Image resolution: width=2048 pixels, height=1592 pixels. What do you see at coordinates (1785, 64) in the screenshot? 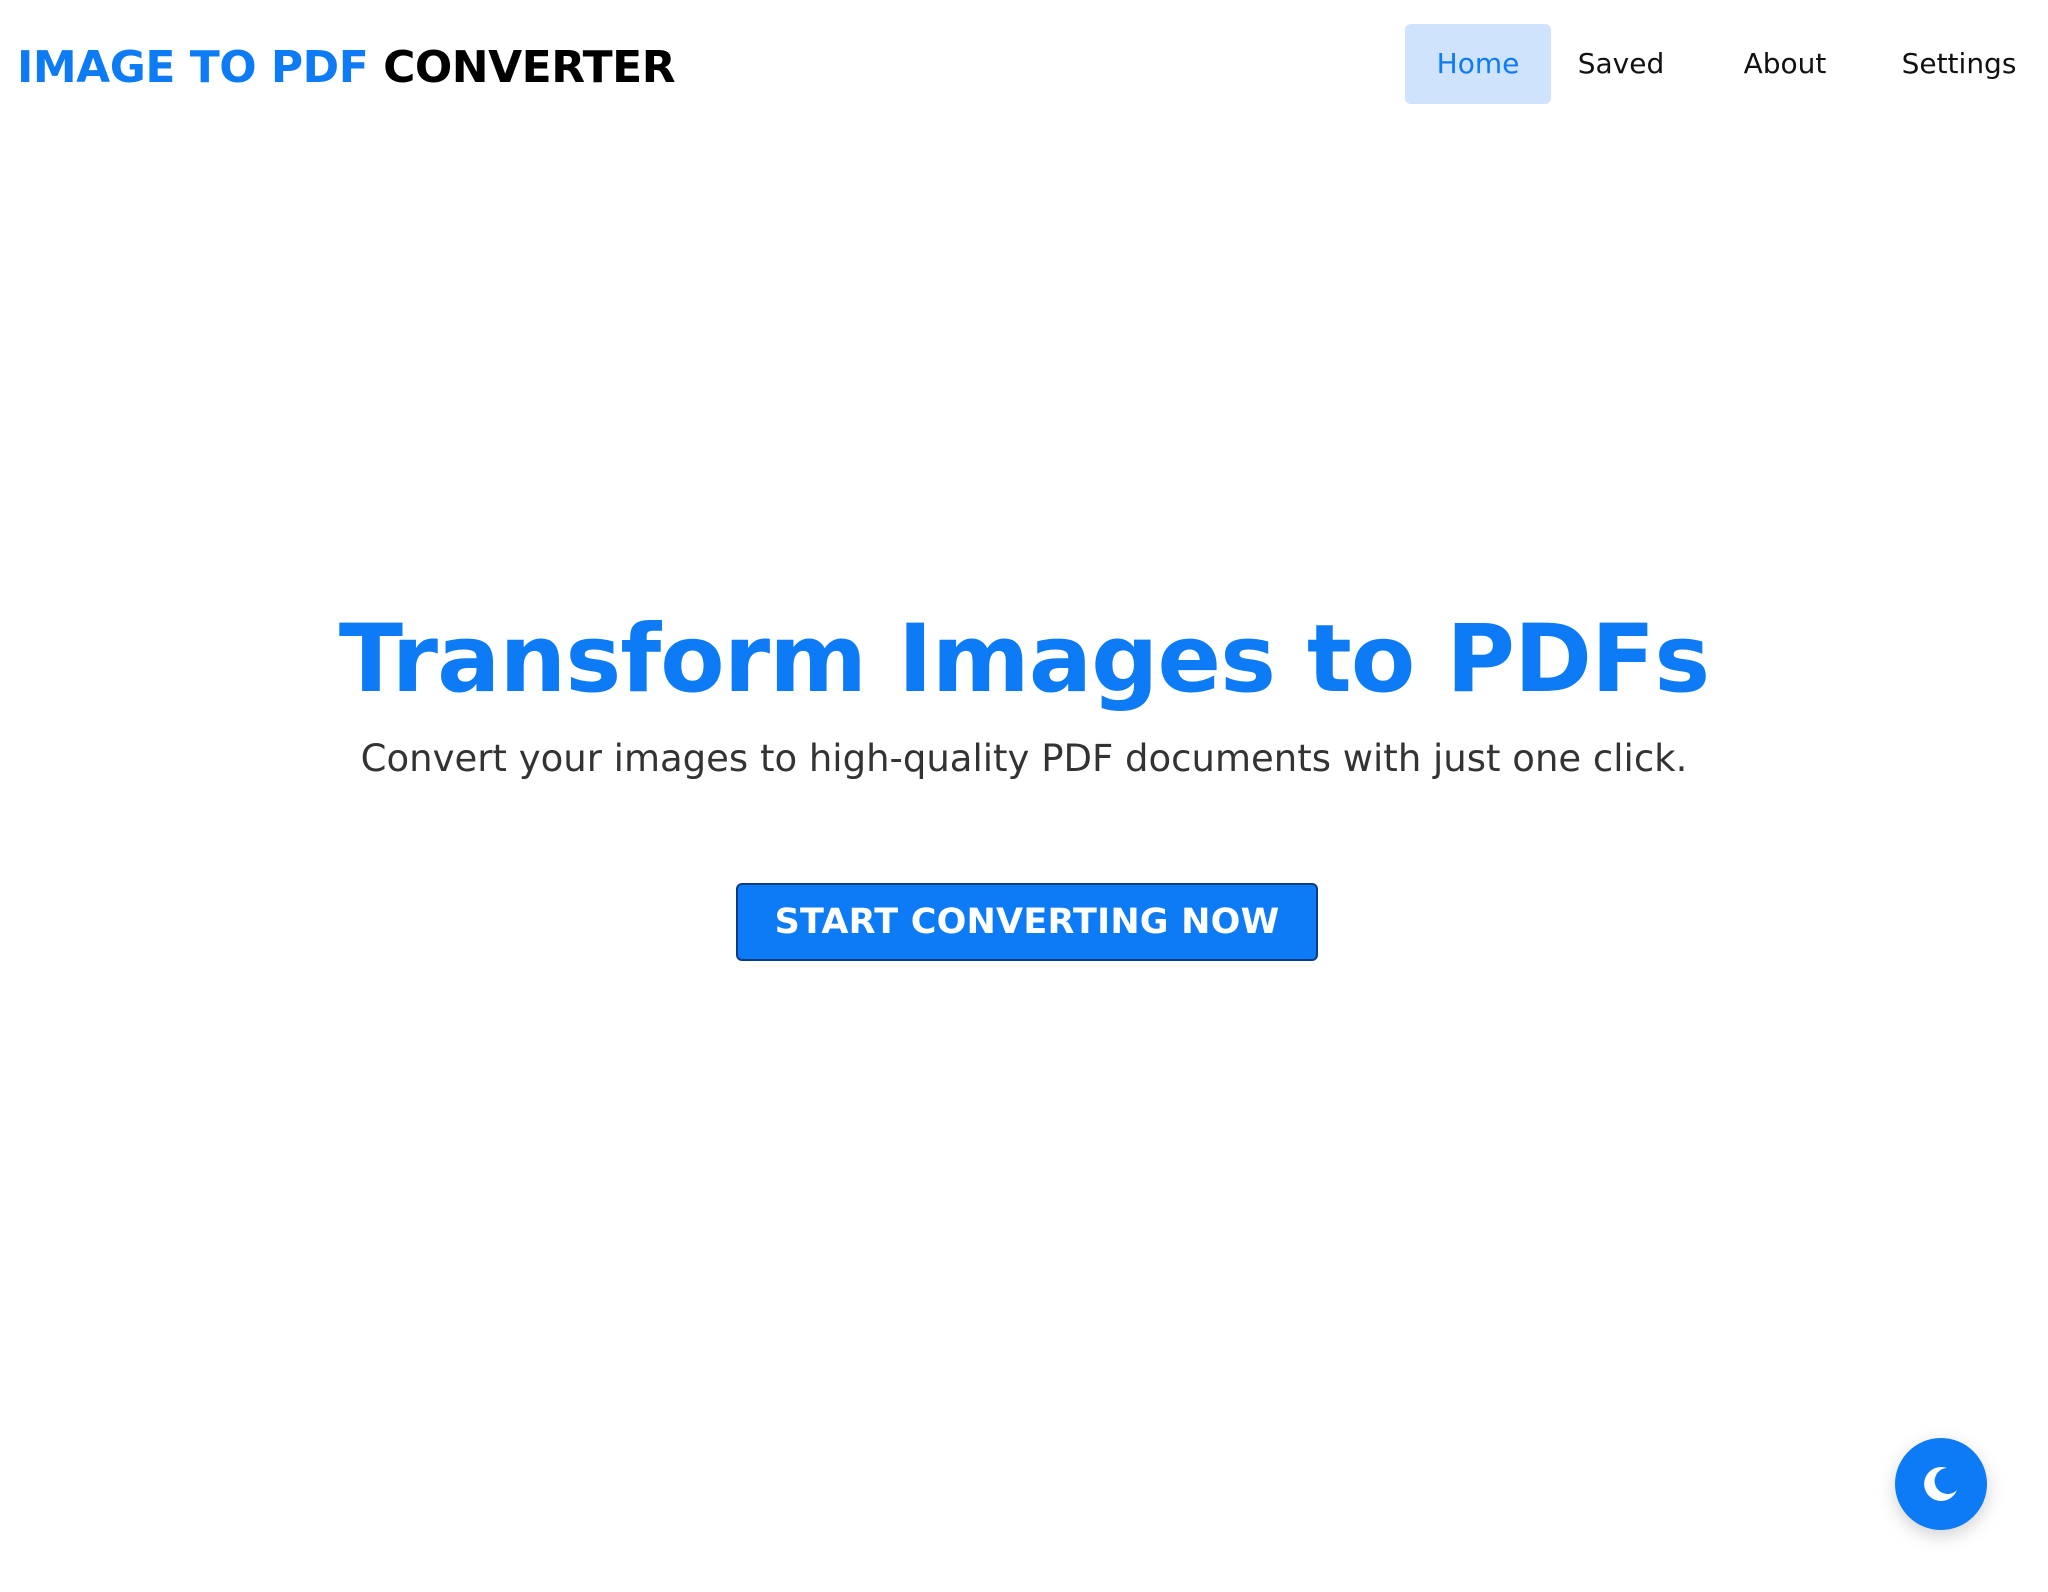
I see `nav-about: About` at bounding box center [1785, 64].